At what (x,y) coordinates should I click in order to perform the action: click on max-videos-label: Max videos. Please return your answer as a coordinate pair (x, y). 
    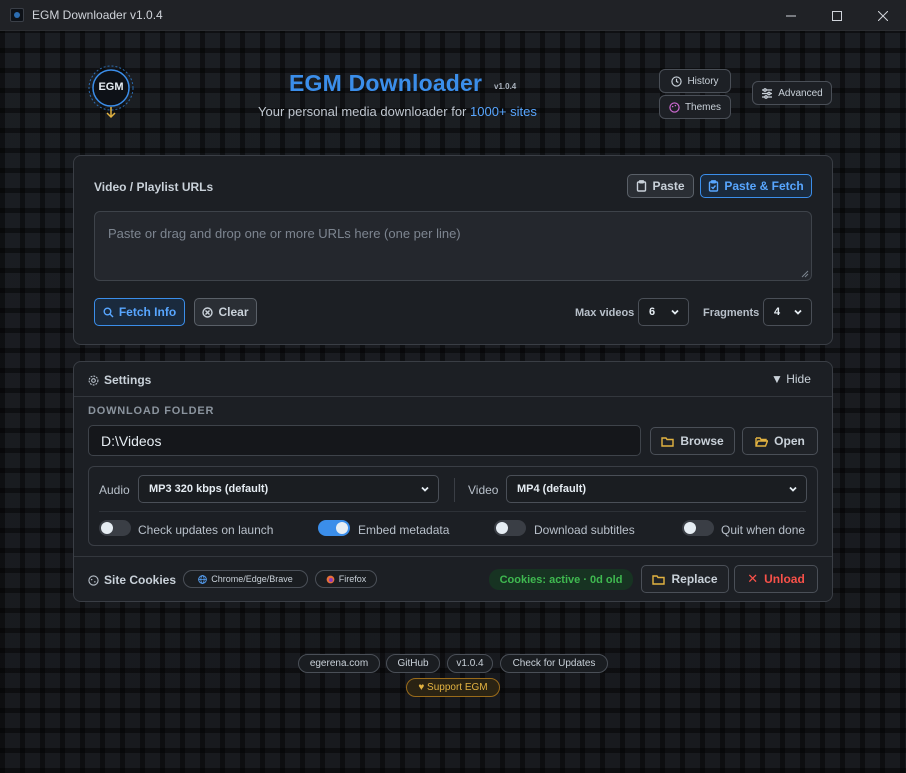
    Looking at the image, I should click on (605, 313).